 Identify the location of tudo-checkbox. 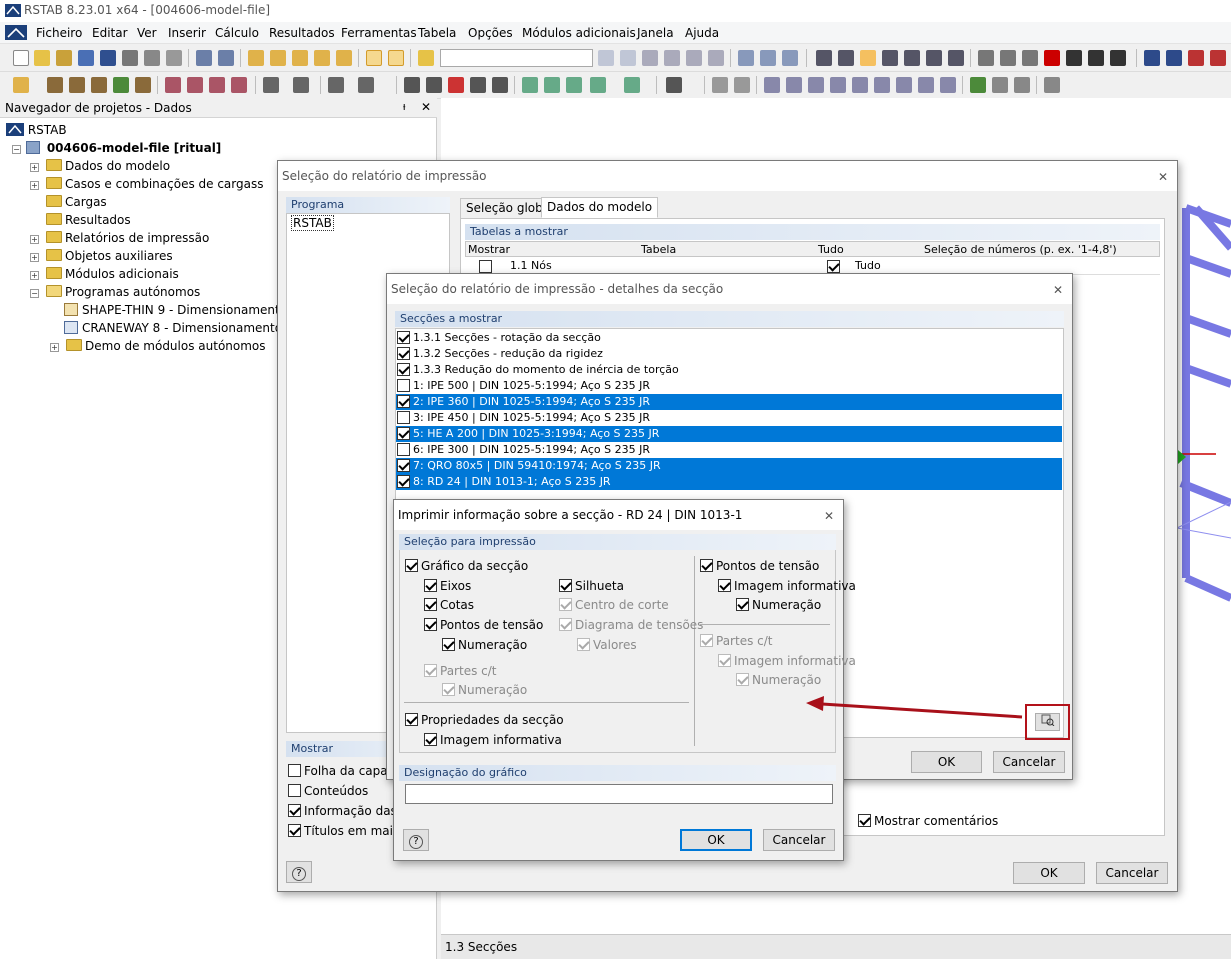
(833, 266).